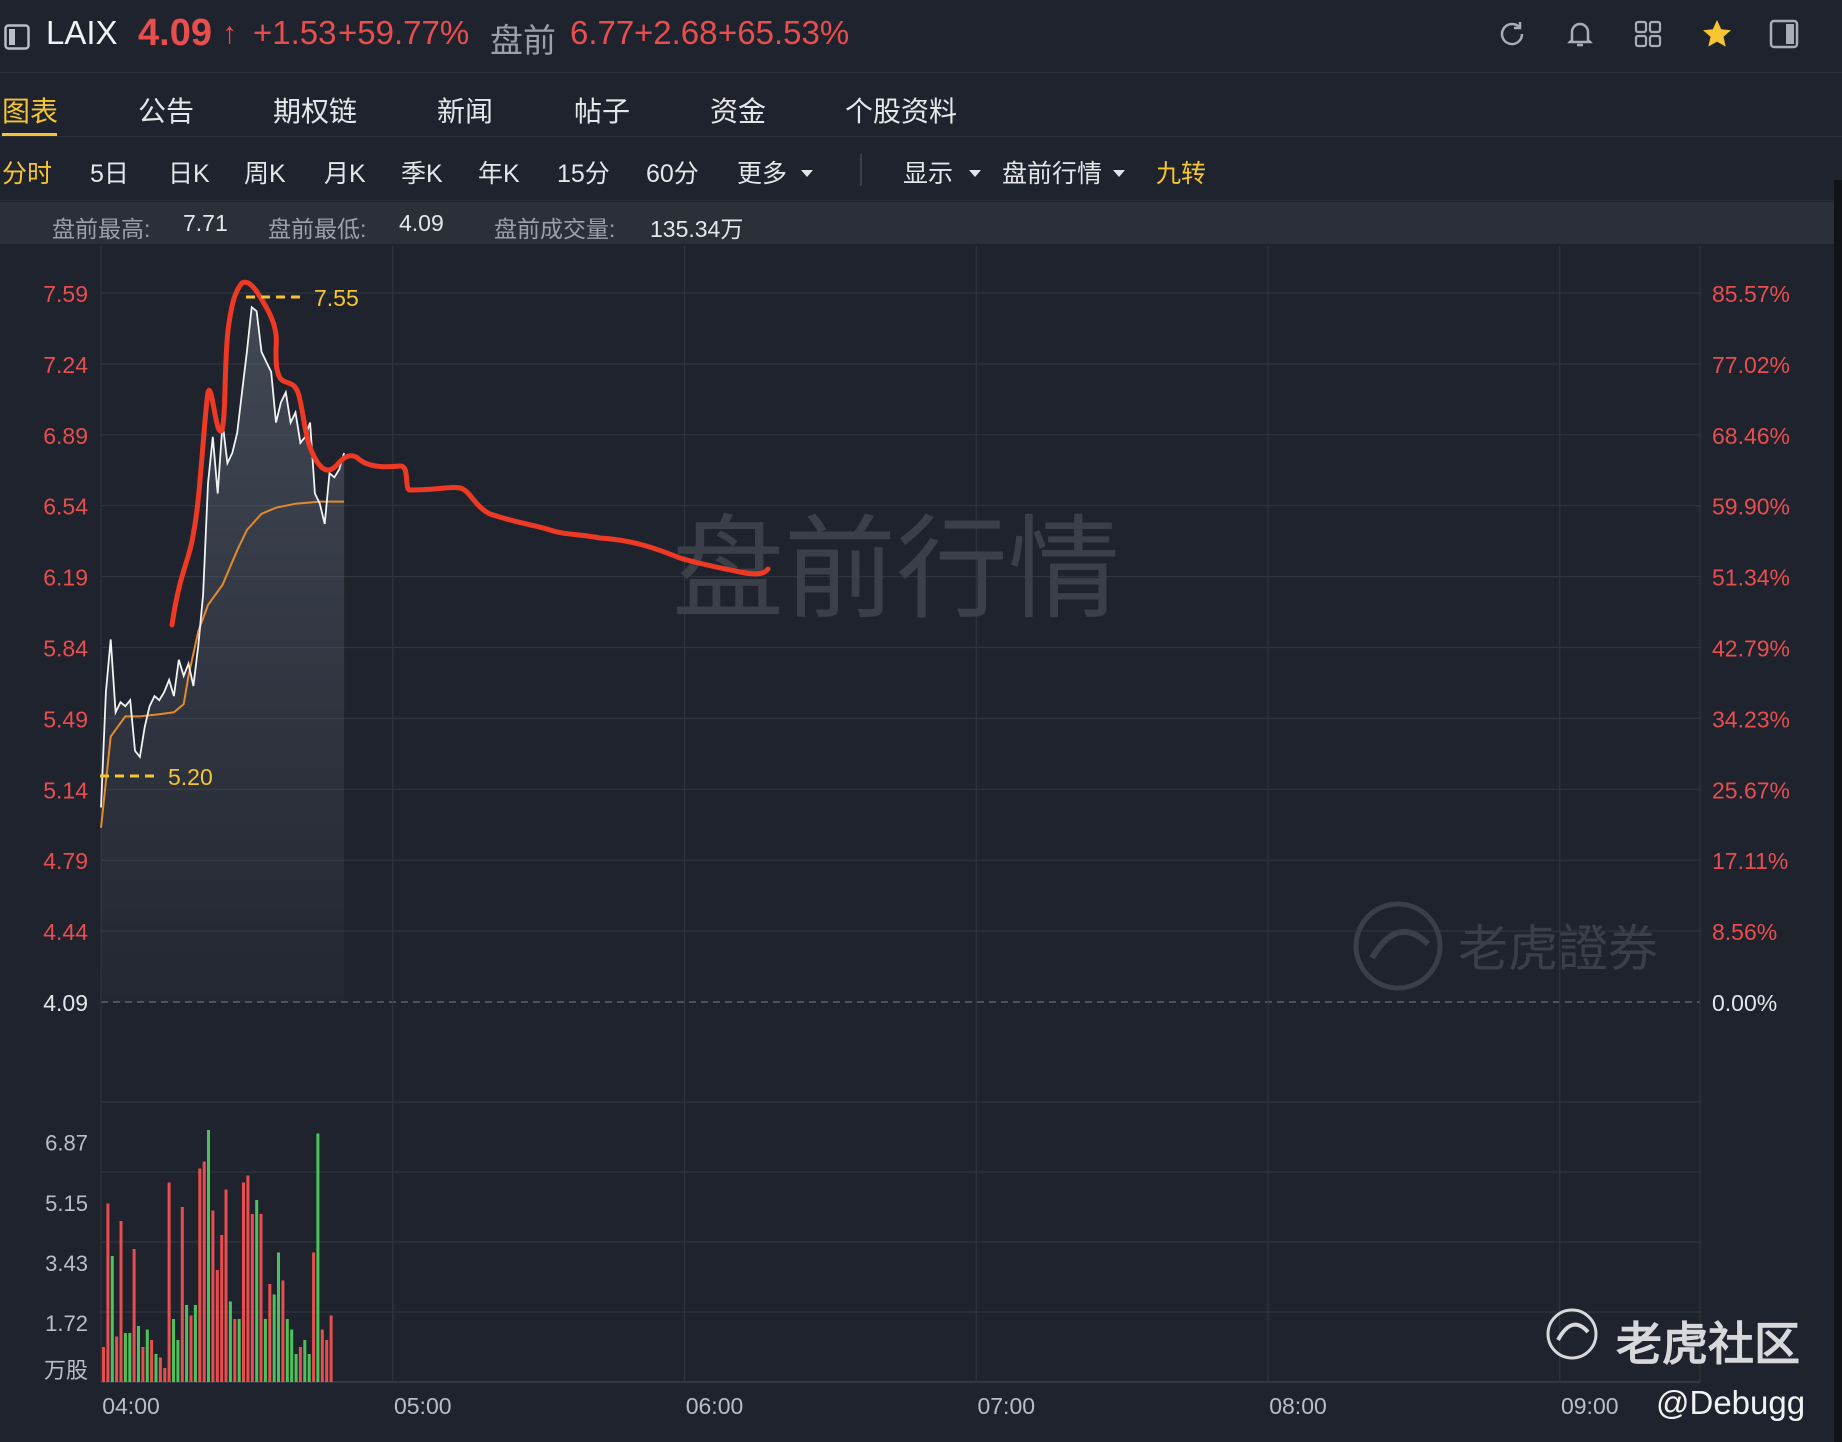 This screenshot has height=1442, width=1842. What do you see at coordinates (17, 37) in the screenshot?
I see `sidebar-toggle-icon` at bounding box center [17, 37].